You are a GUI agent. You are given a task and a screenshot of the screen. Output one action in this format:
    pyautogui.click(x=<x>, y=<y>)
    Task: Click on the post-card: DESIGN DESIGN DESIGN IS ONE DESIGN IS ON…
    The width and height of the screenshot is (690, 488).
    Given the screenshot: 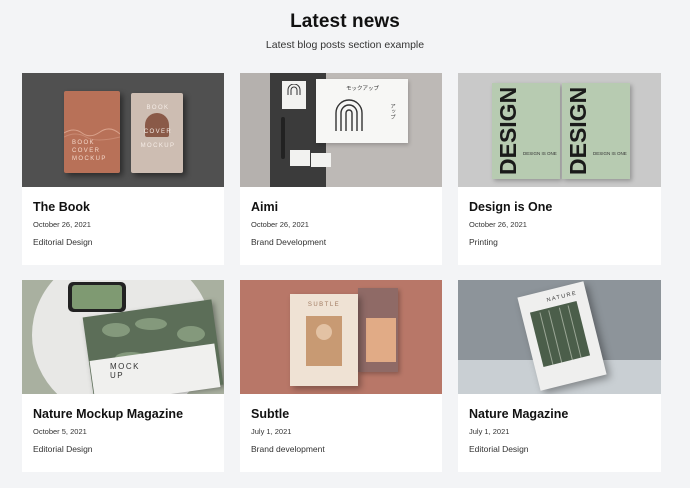 What is the action you would take?
    pyautogui.click(x=559, y=169)
    